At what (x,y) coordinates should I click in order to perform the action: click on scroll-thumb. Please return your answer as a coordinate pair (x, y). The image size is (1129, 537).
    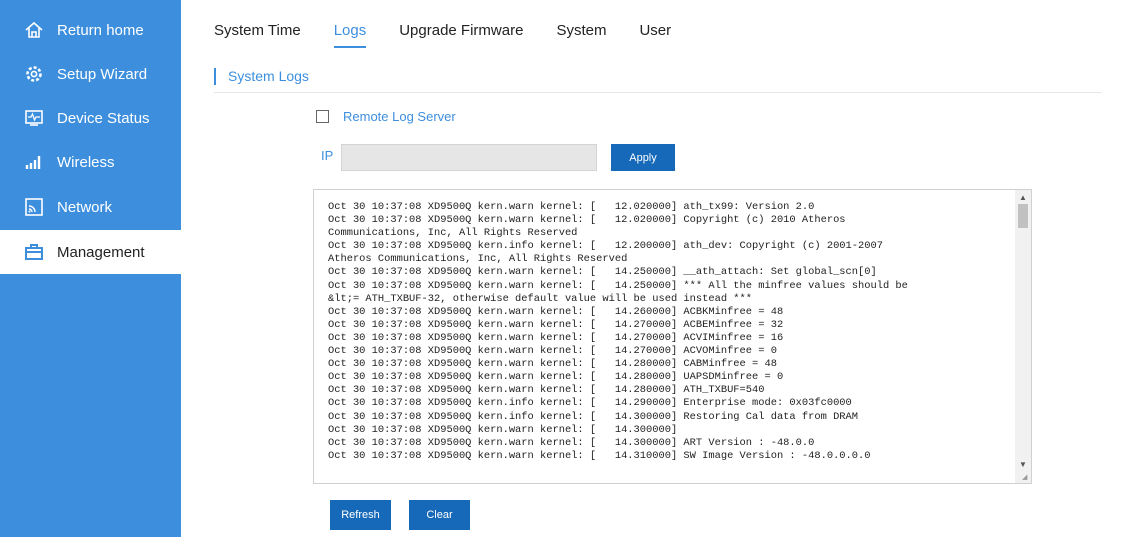
    Looking at the image, I should click on (1023, 216).